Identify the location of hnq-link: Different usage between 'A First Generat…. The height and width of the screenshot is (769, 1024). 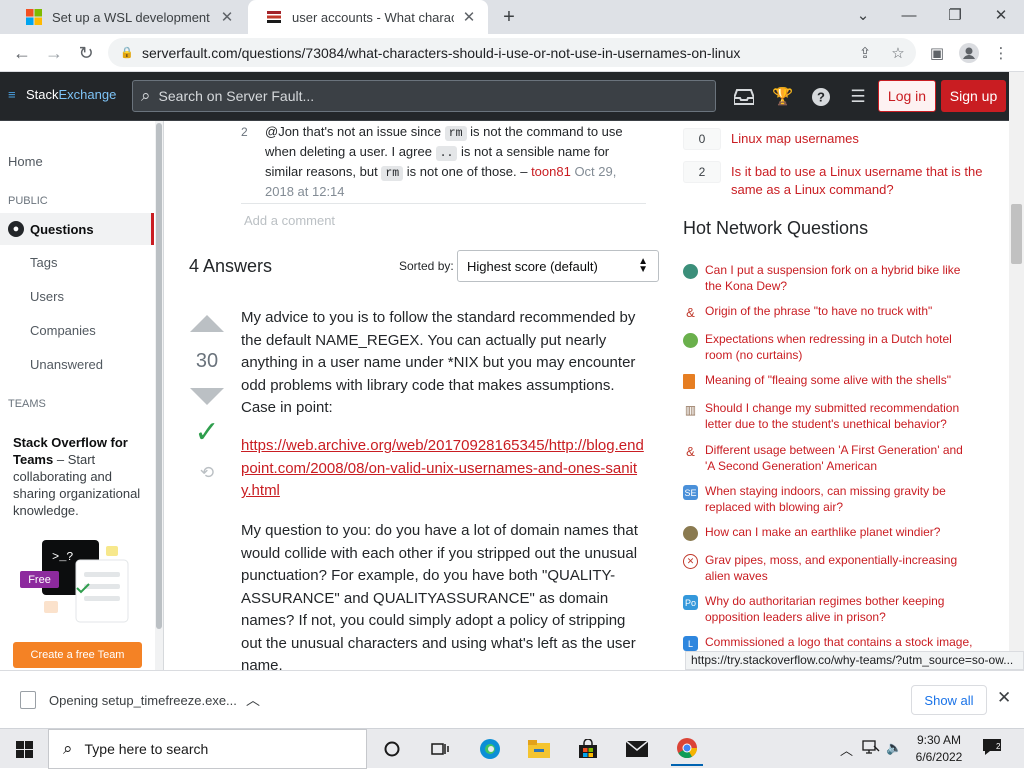
(840, 458).